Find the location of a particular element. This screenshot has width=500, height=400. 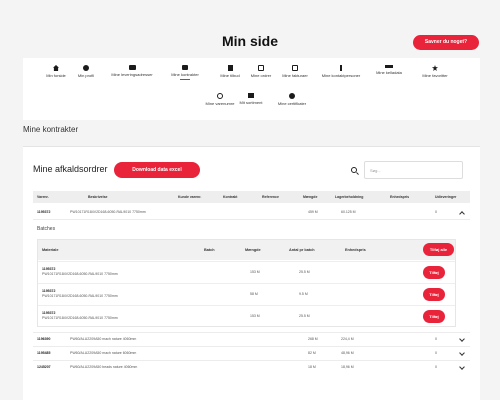

nav-item-certifikater: Mine certifikater is located at coordinates (292, 99).